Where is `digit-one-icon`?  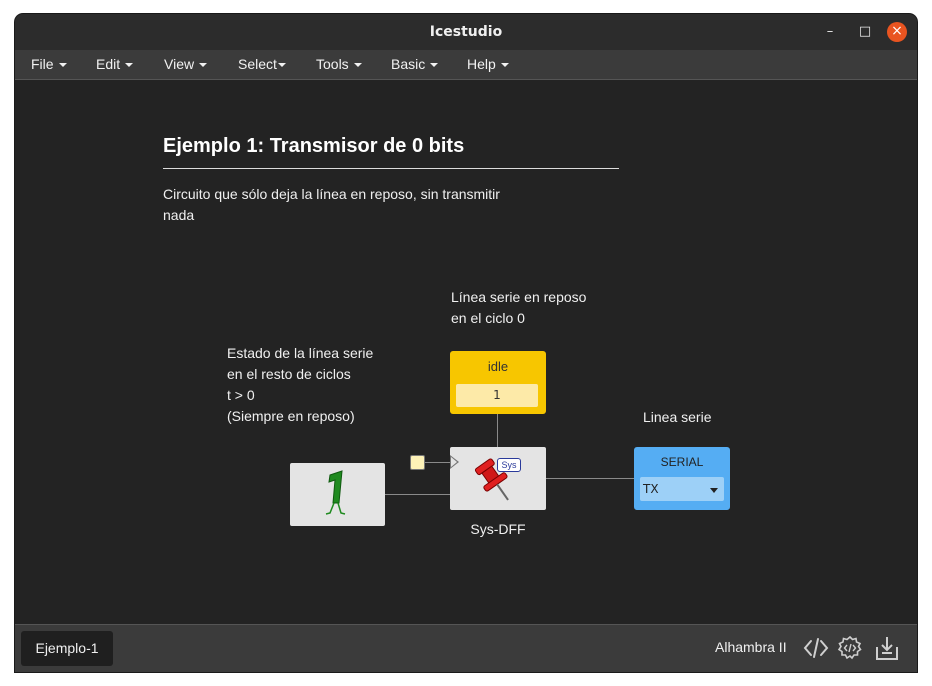 digit-one-icon is located at coordinates (335, 492).